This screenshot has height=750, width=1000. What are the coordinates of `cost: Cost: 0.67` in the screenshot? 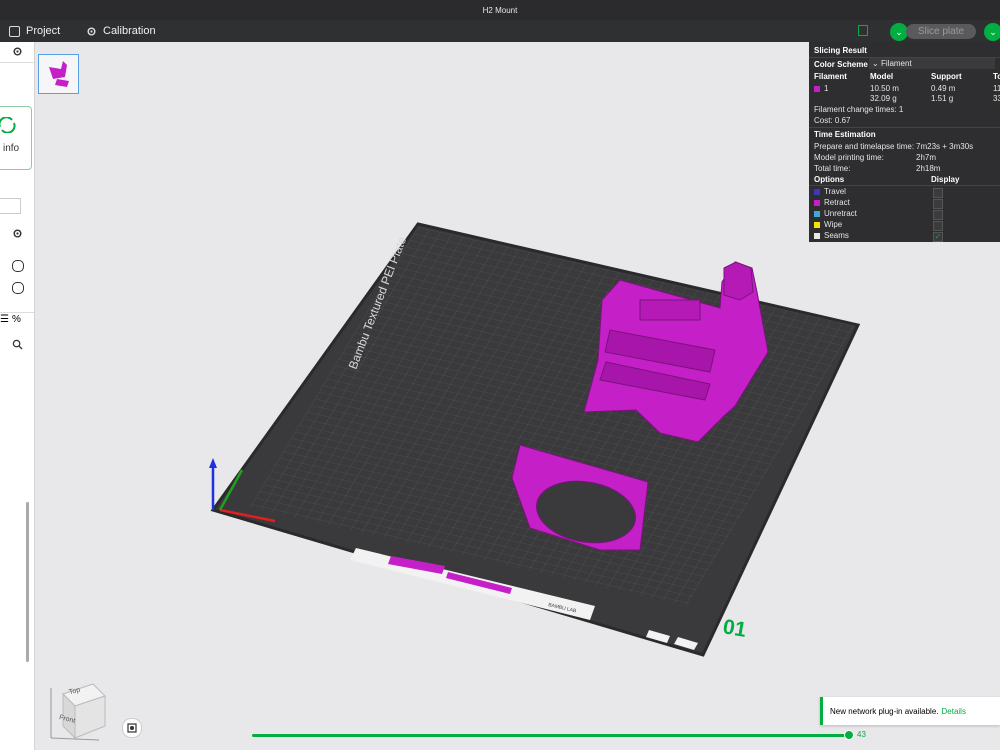 It's located at (832, 120).